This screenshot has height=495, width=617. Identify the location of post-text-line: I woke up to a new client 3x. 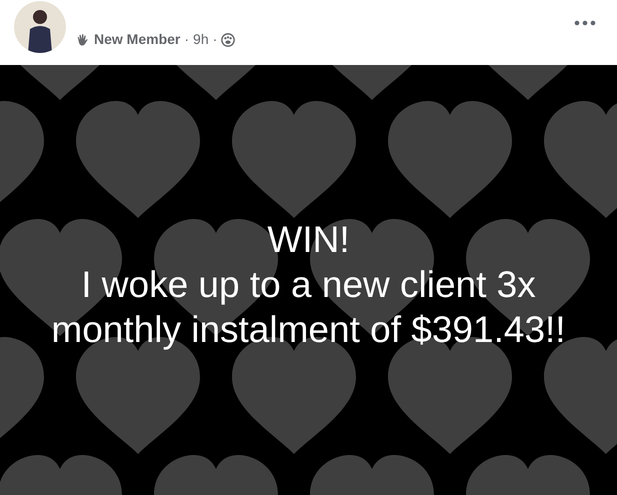
(308, 284).